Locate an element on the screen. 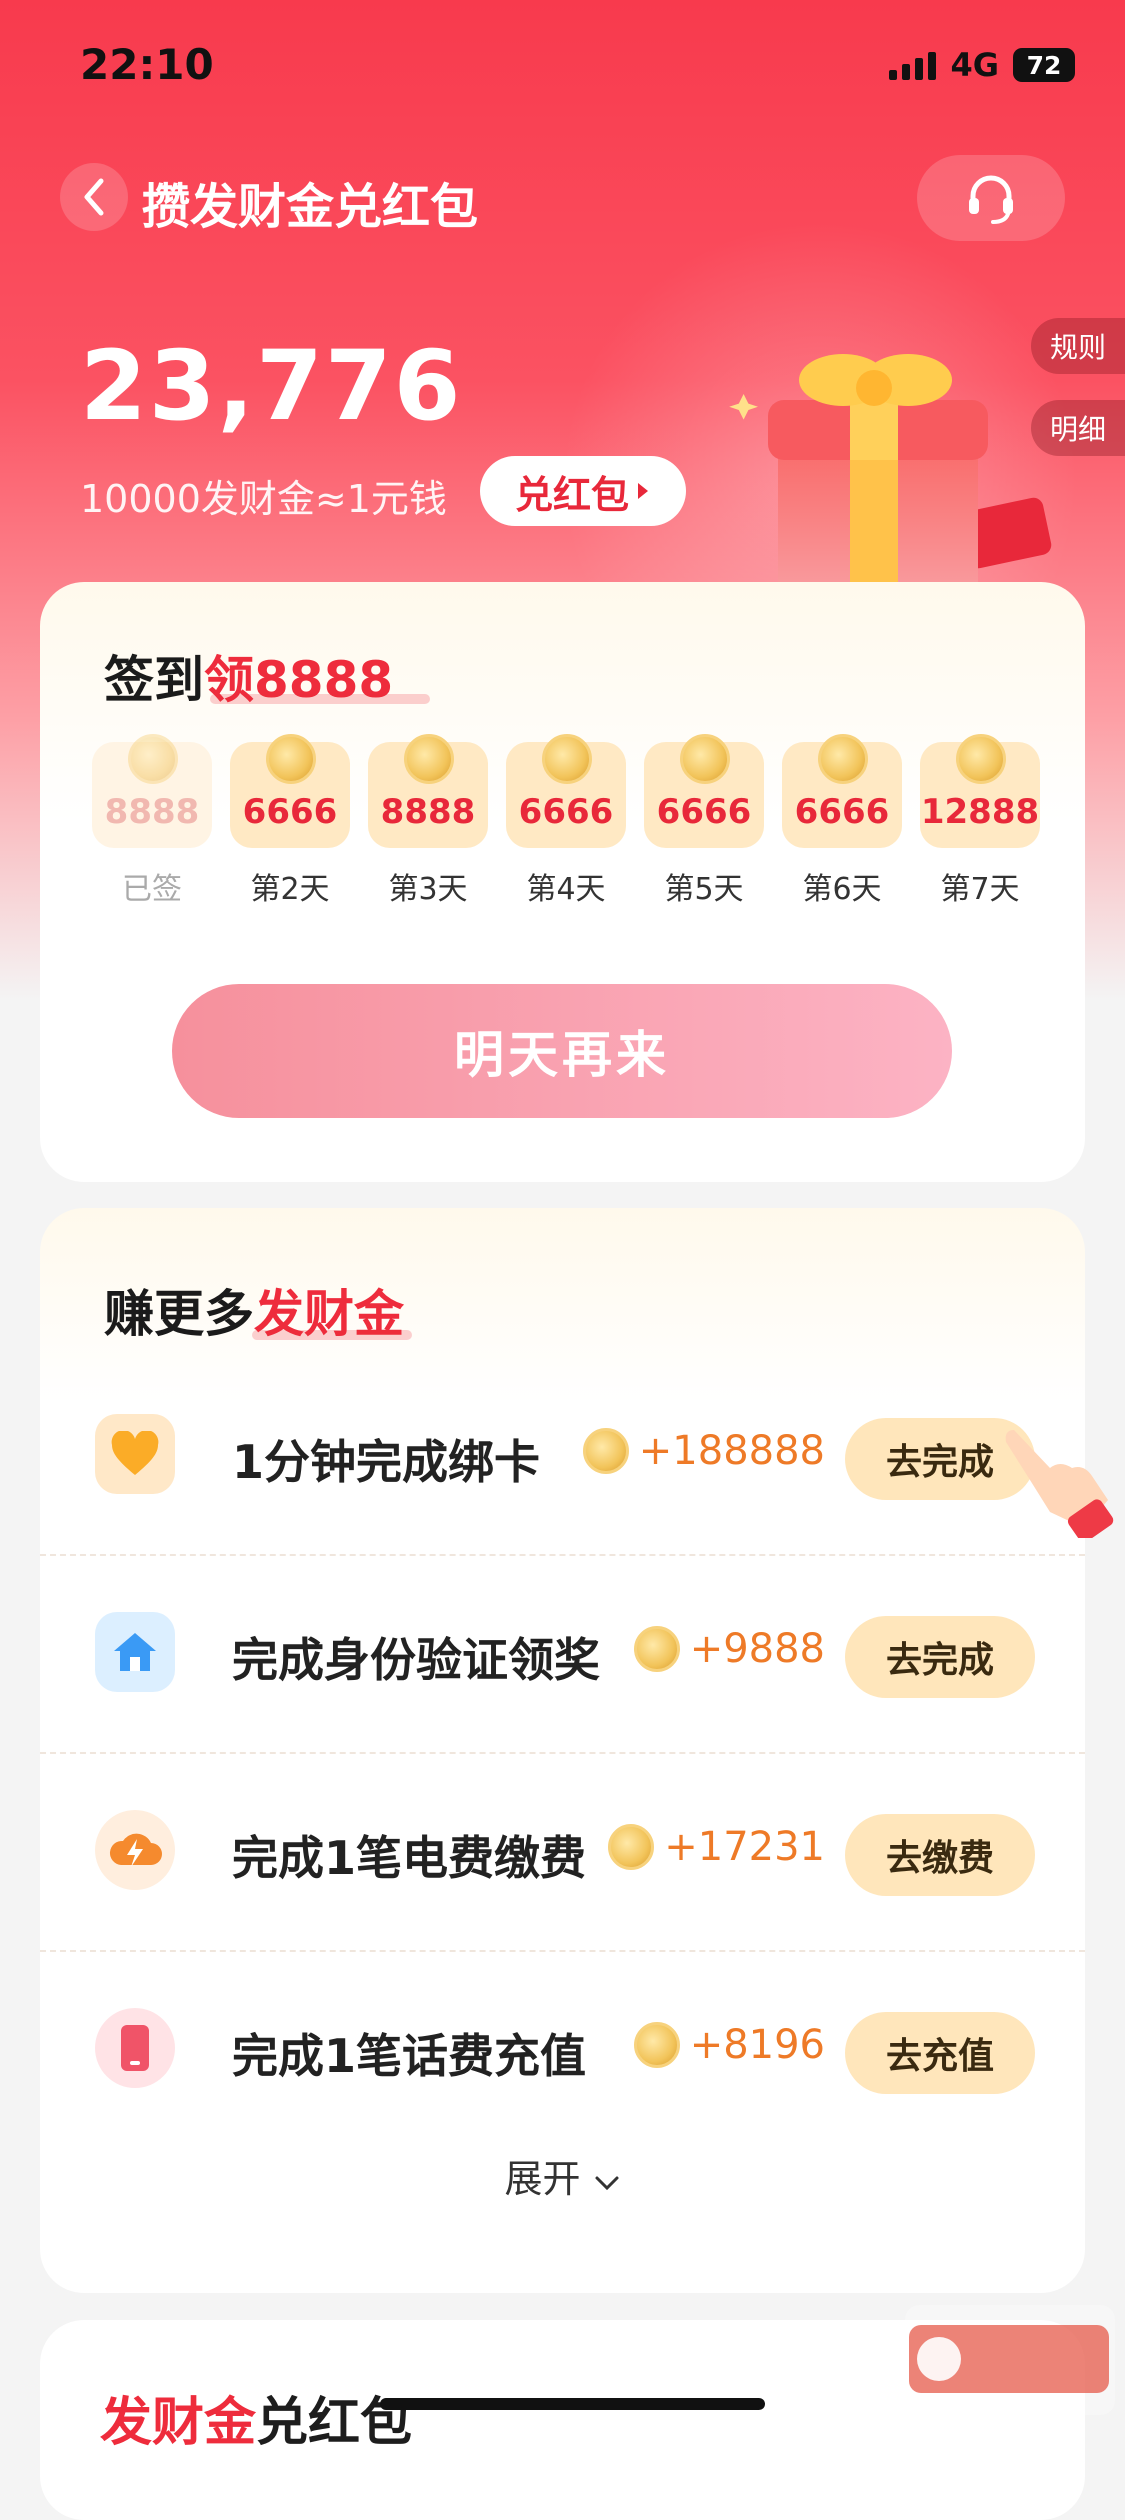  sign-in-day: 12888 第7天 is located at coordinates (980, 821).